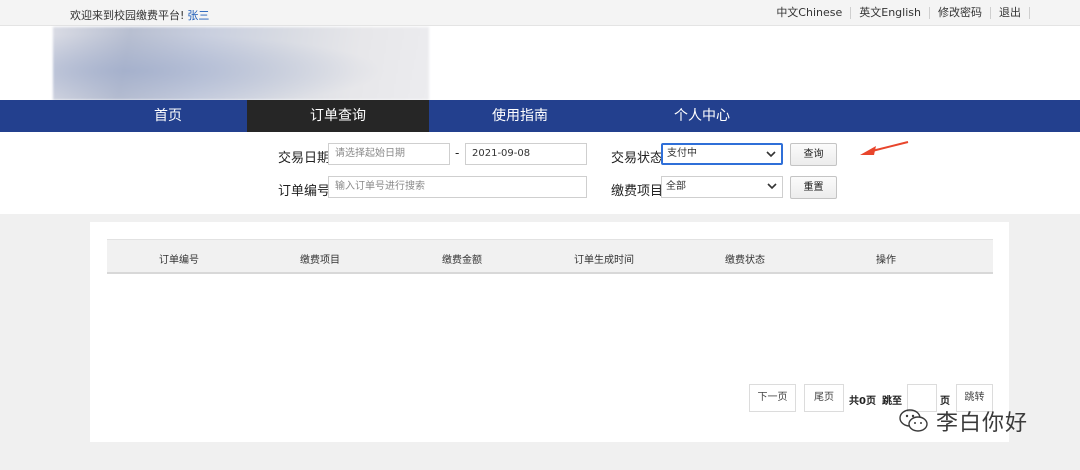  I want to click on reset-button: 重置, so click(813, 187).